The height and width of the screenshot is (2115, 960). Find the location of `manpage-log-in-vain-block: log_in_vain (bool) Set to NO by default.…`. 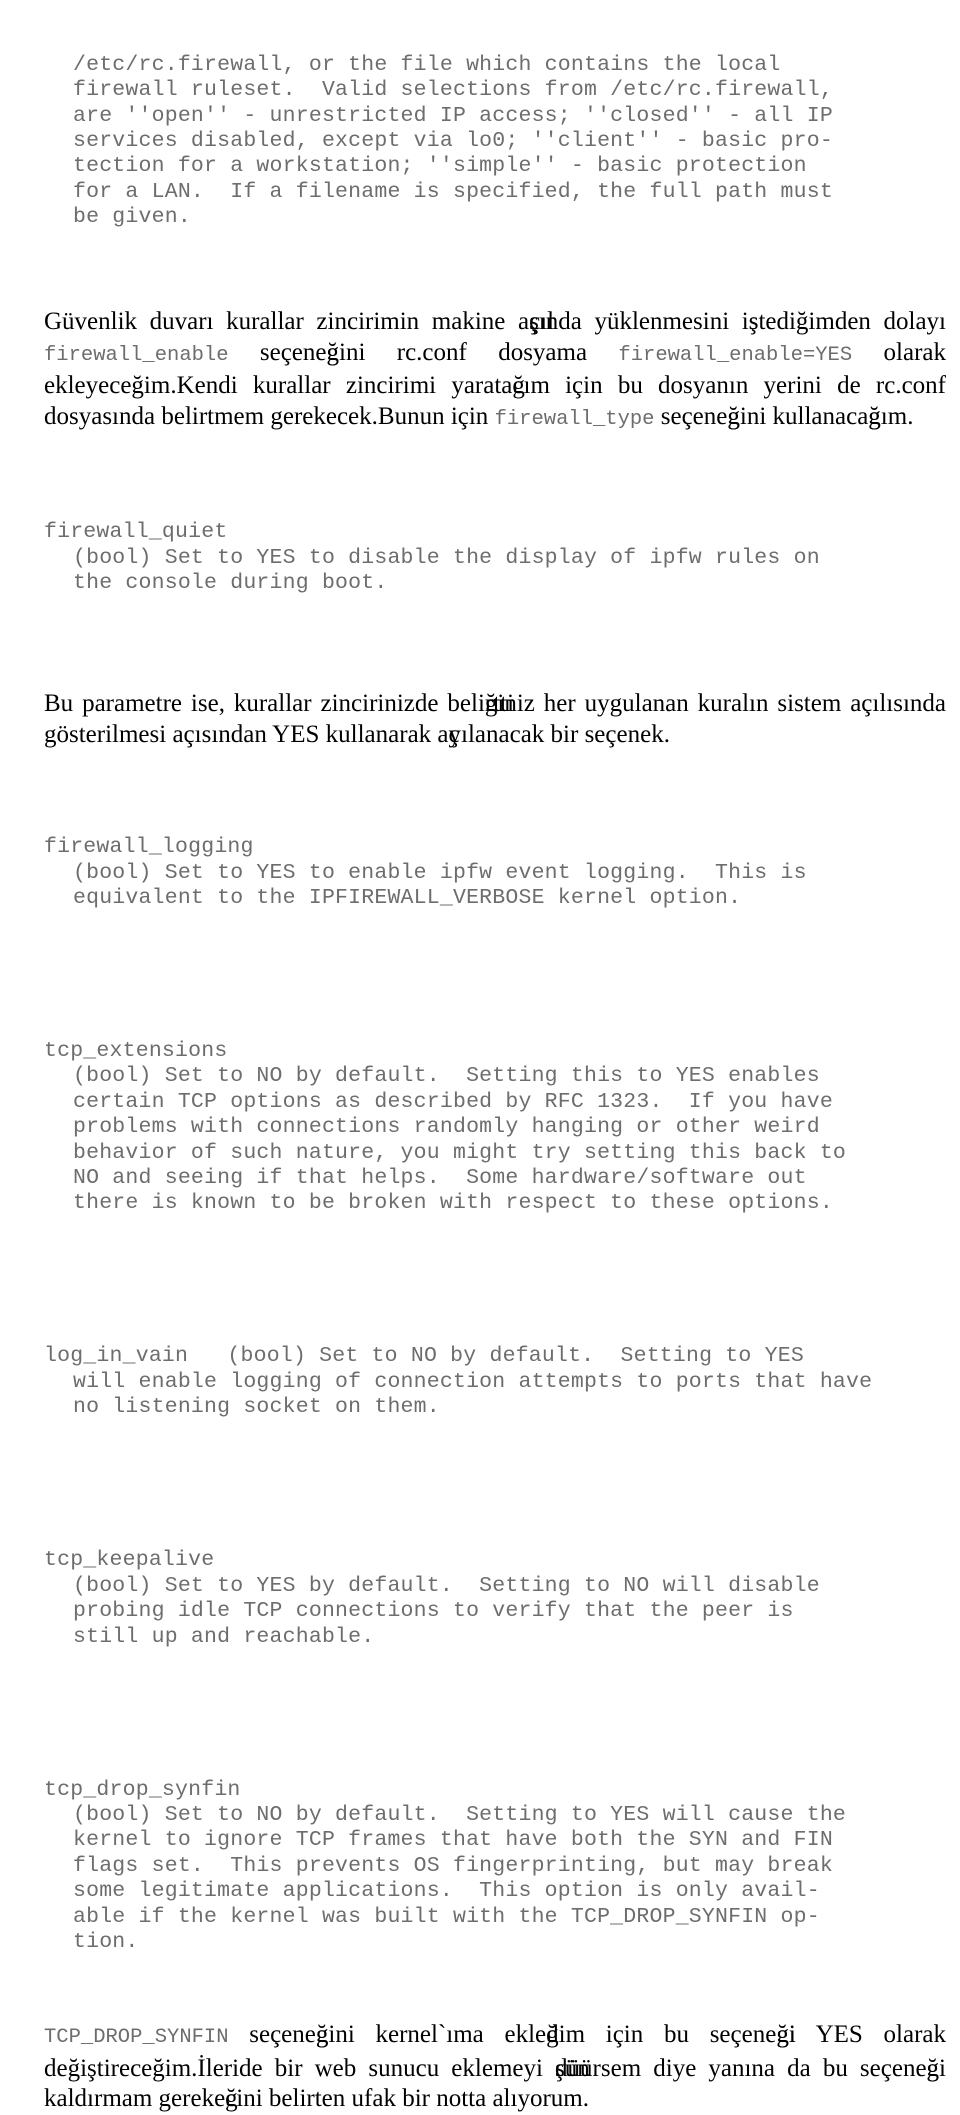

manpage-log-in-vain-block: log_in_vain (bool) Set to NO by default.… is located at coordinates (495, 1383).